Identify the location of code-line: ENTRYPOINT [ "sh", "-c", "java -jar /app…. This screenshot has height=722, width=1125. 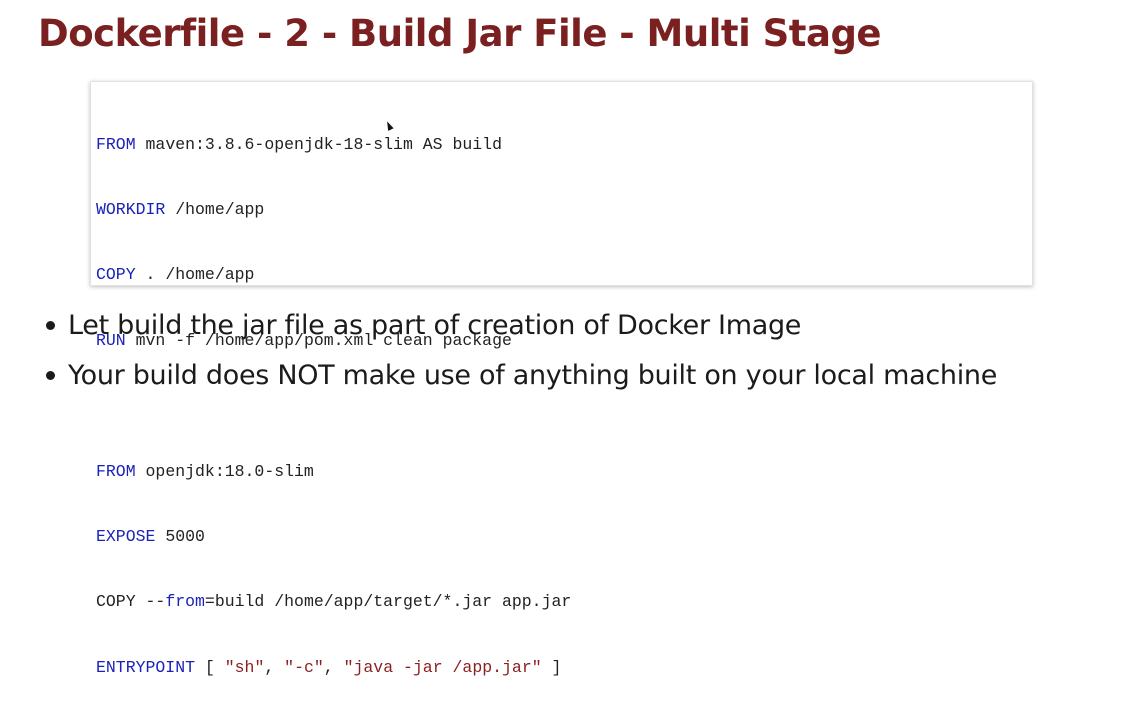
(333, 668).